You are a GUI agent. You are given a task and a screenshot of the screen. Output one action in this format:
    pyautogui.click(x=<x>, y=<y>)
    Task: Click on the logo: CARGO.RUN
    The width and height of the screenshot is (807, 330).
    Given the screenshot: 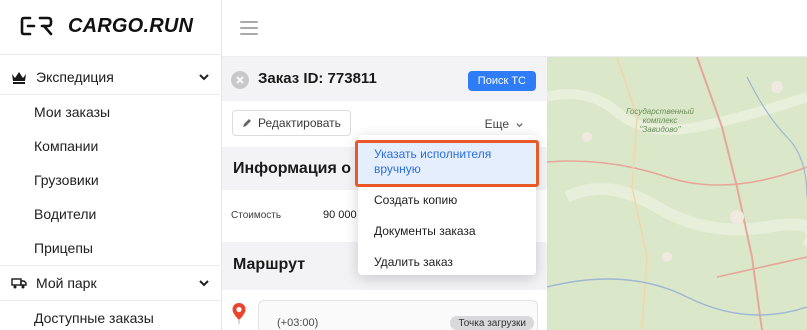 What is the action you would take?
    pyautogui.click(x=106, y=26)
    